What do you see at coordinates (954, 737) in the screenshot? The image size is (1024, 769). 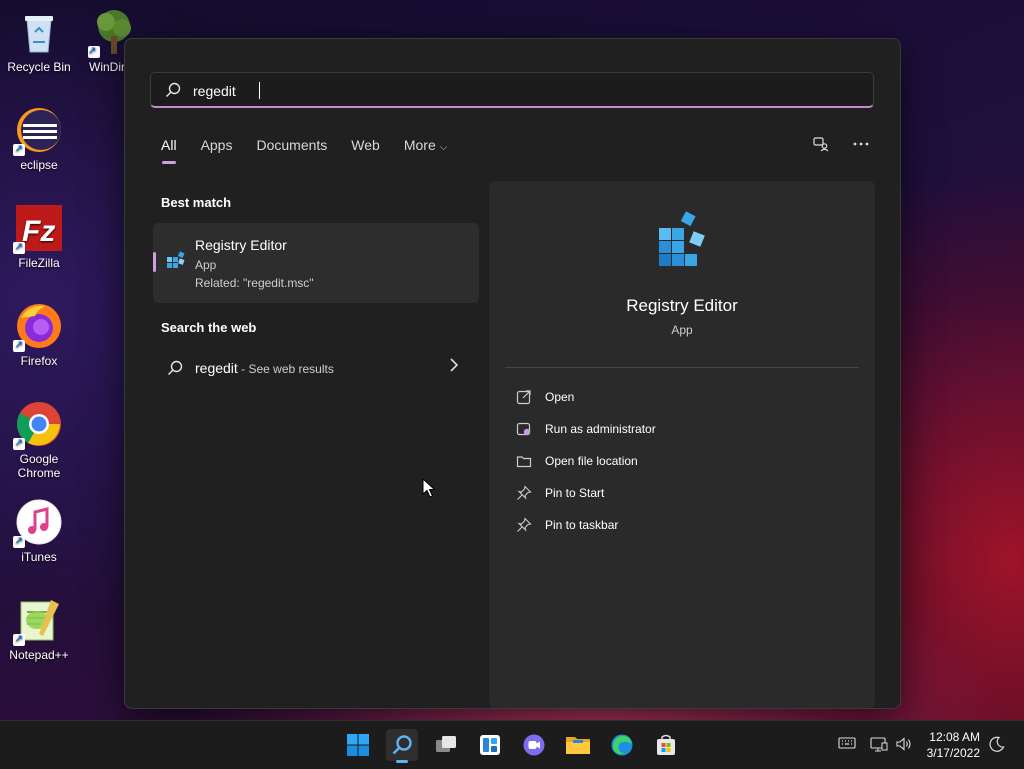 I see `clock-time: 12:08 AM` at bounding box center [954, 737].